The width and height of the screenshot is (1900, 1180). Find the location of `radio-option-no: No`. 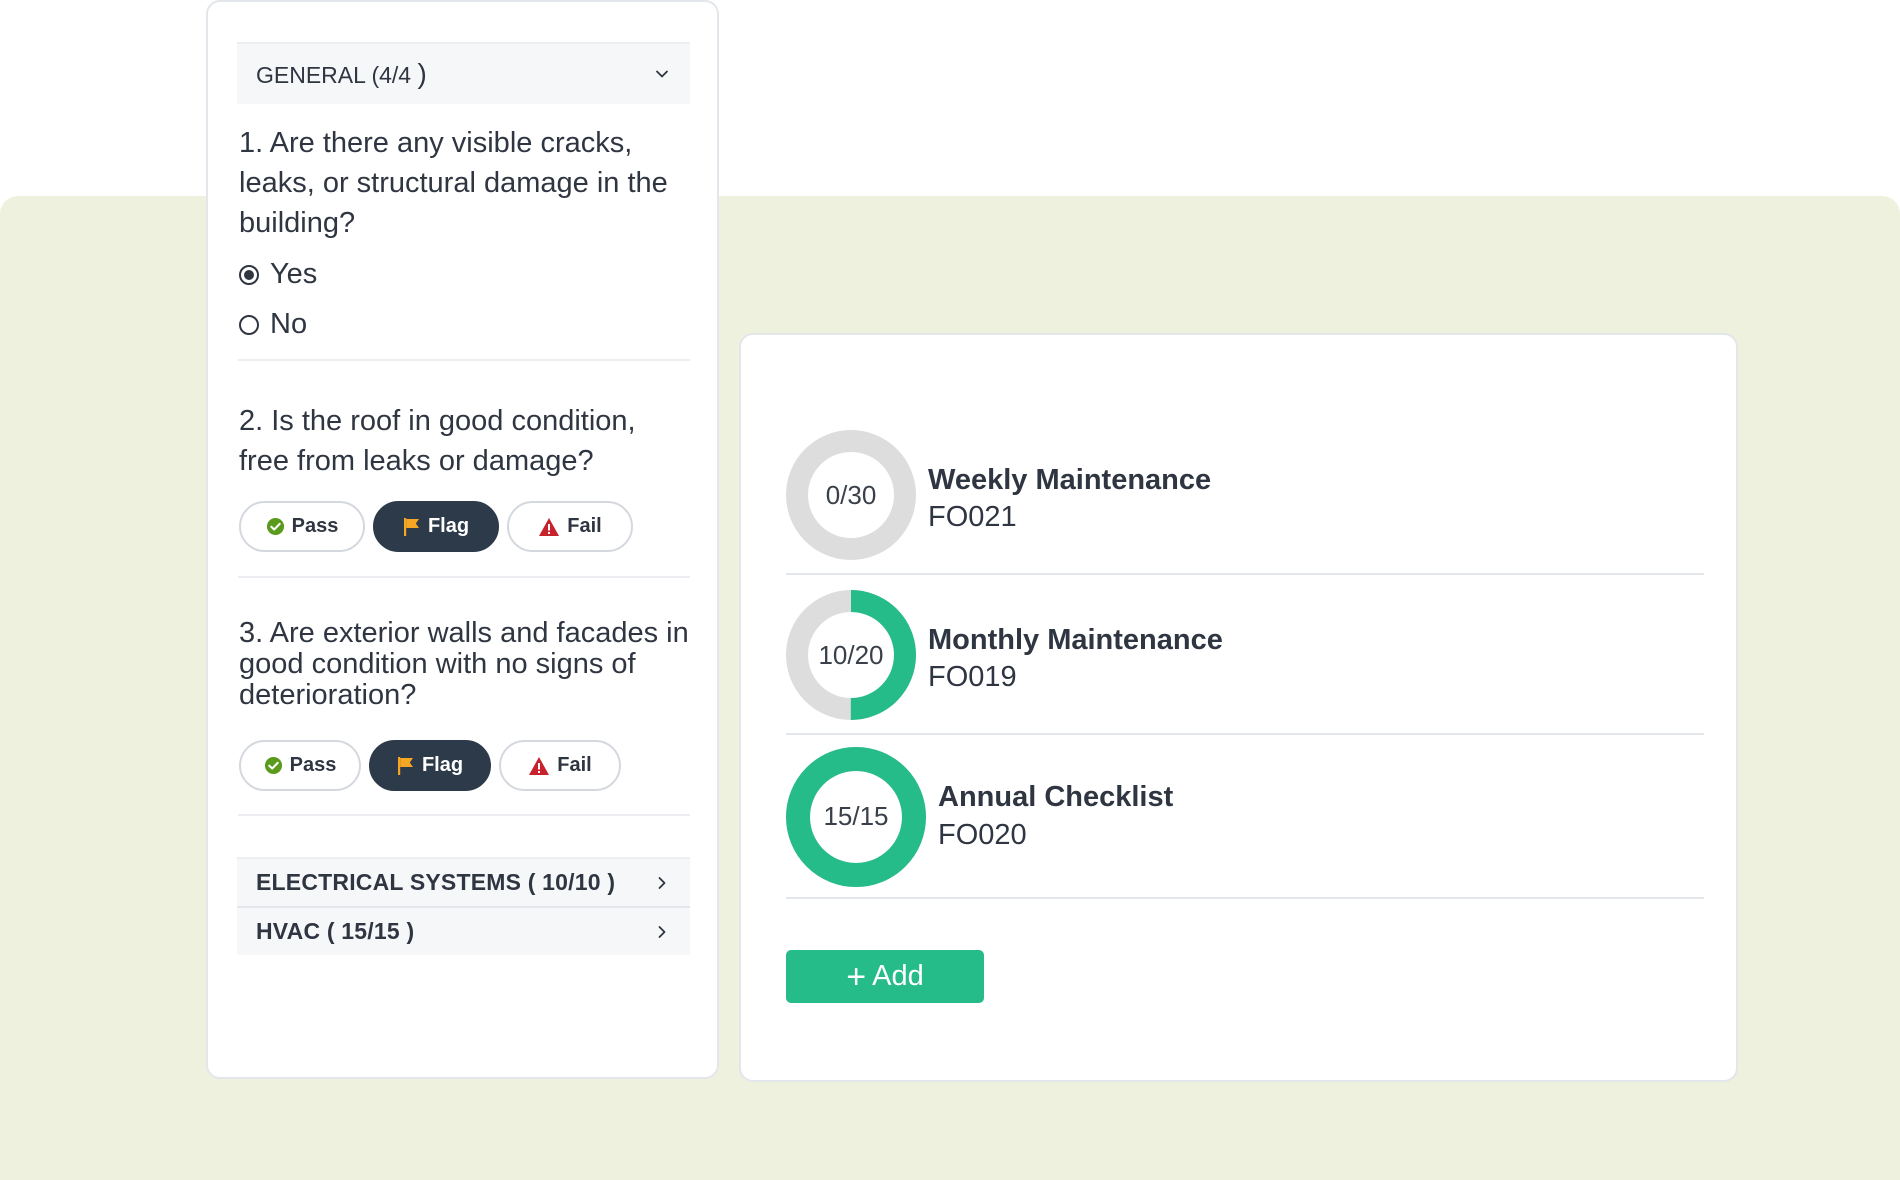

radio-option-no: No is located at coordinates (273, 324).